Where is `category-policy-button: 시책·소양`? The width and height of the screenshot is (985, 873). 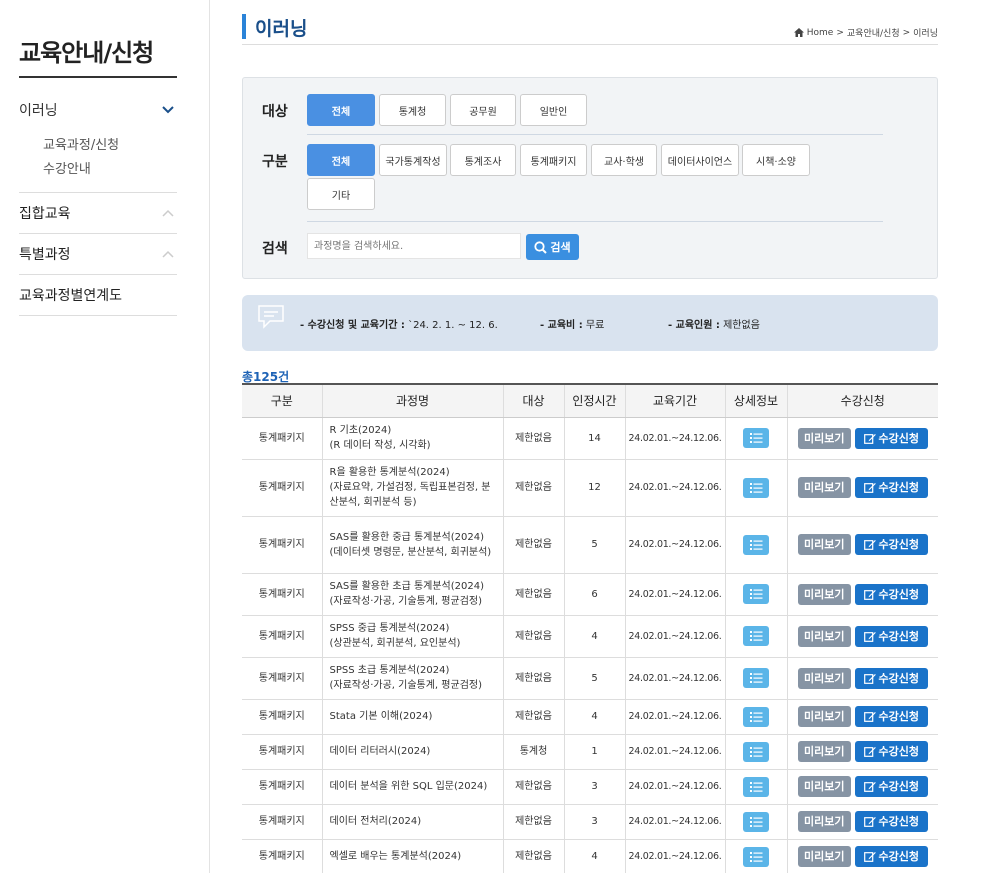
category-policy-button: 시책·소양 is located at coordinates (776, 160).